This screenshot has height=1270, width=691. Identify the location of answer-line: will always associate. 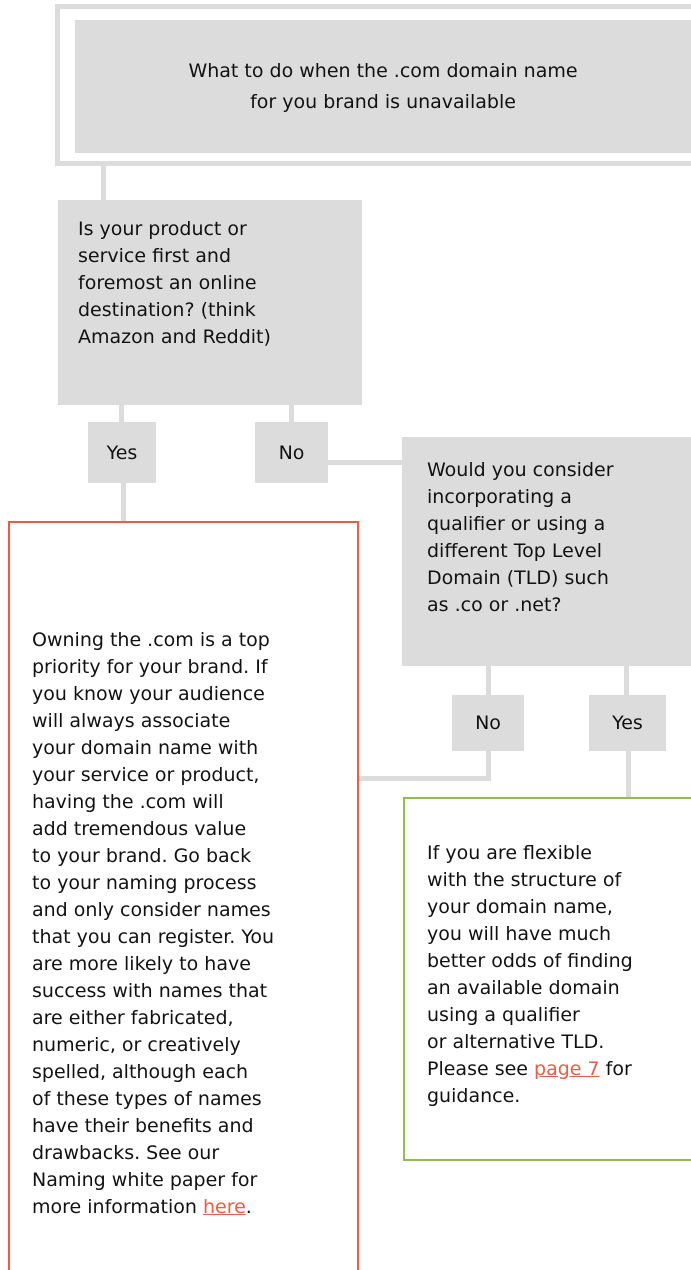
(131, 721).